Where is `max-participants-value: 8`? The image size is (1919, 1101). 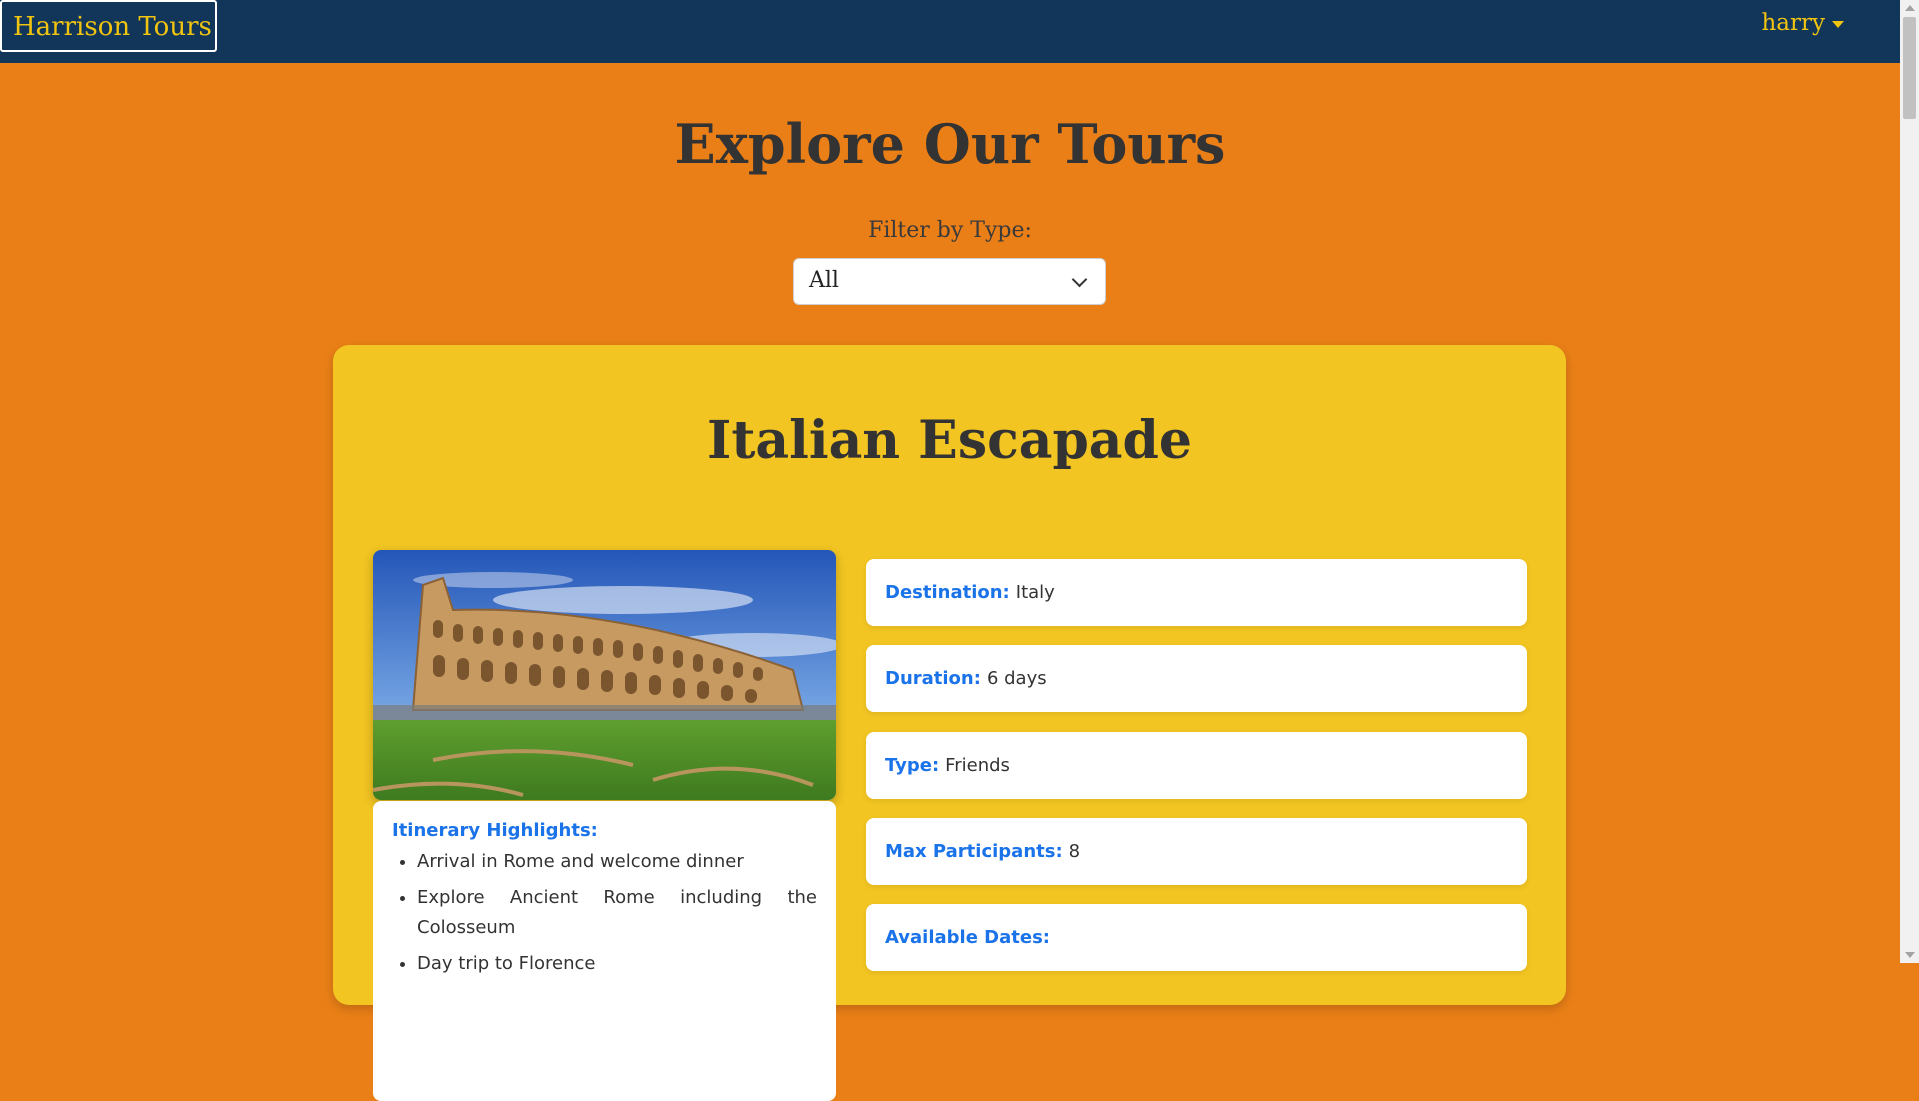
max-participants-value: 8 is located at coordinates (1074, 851).